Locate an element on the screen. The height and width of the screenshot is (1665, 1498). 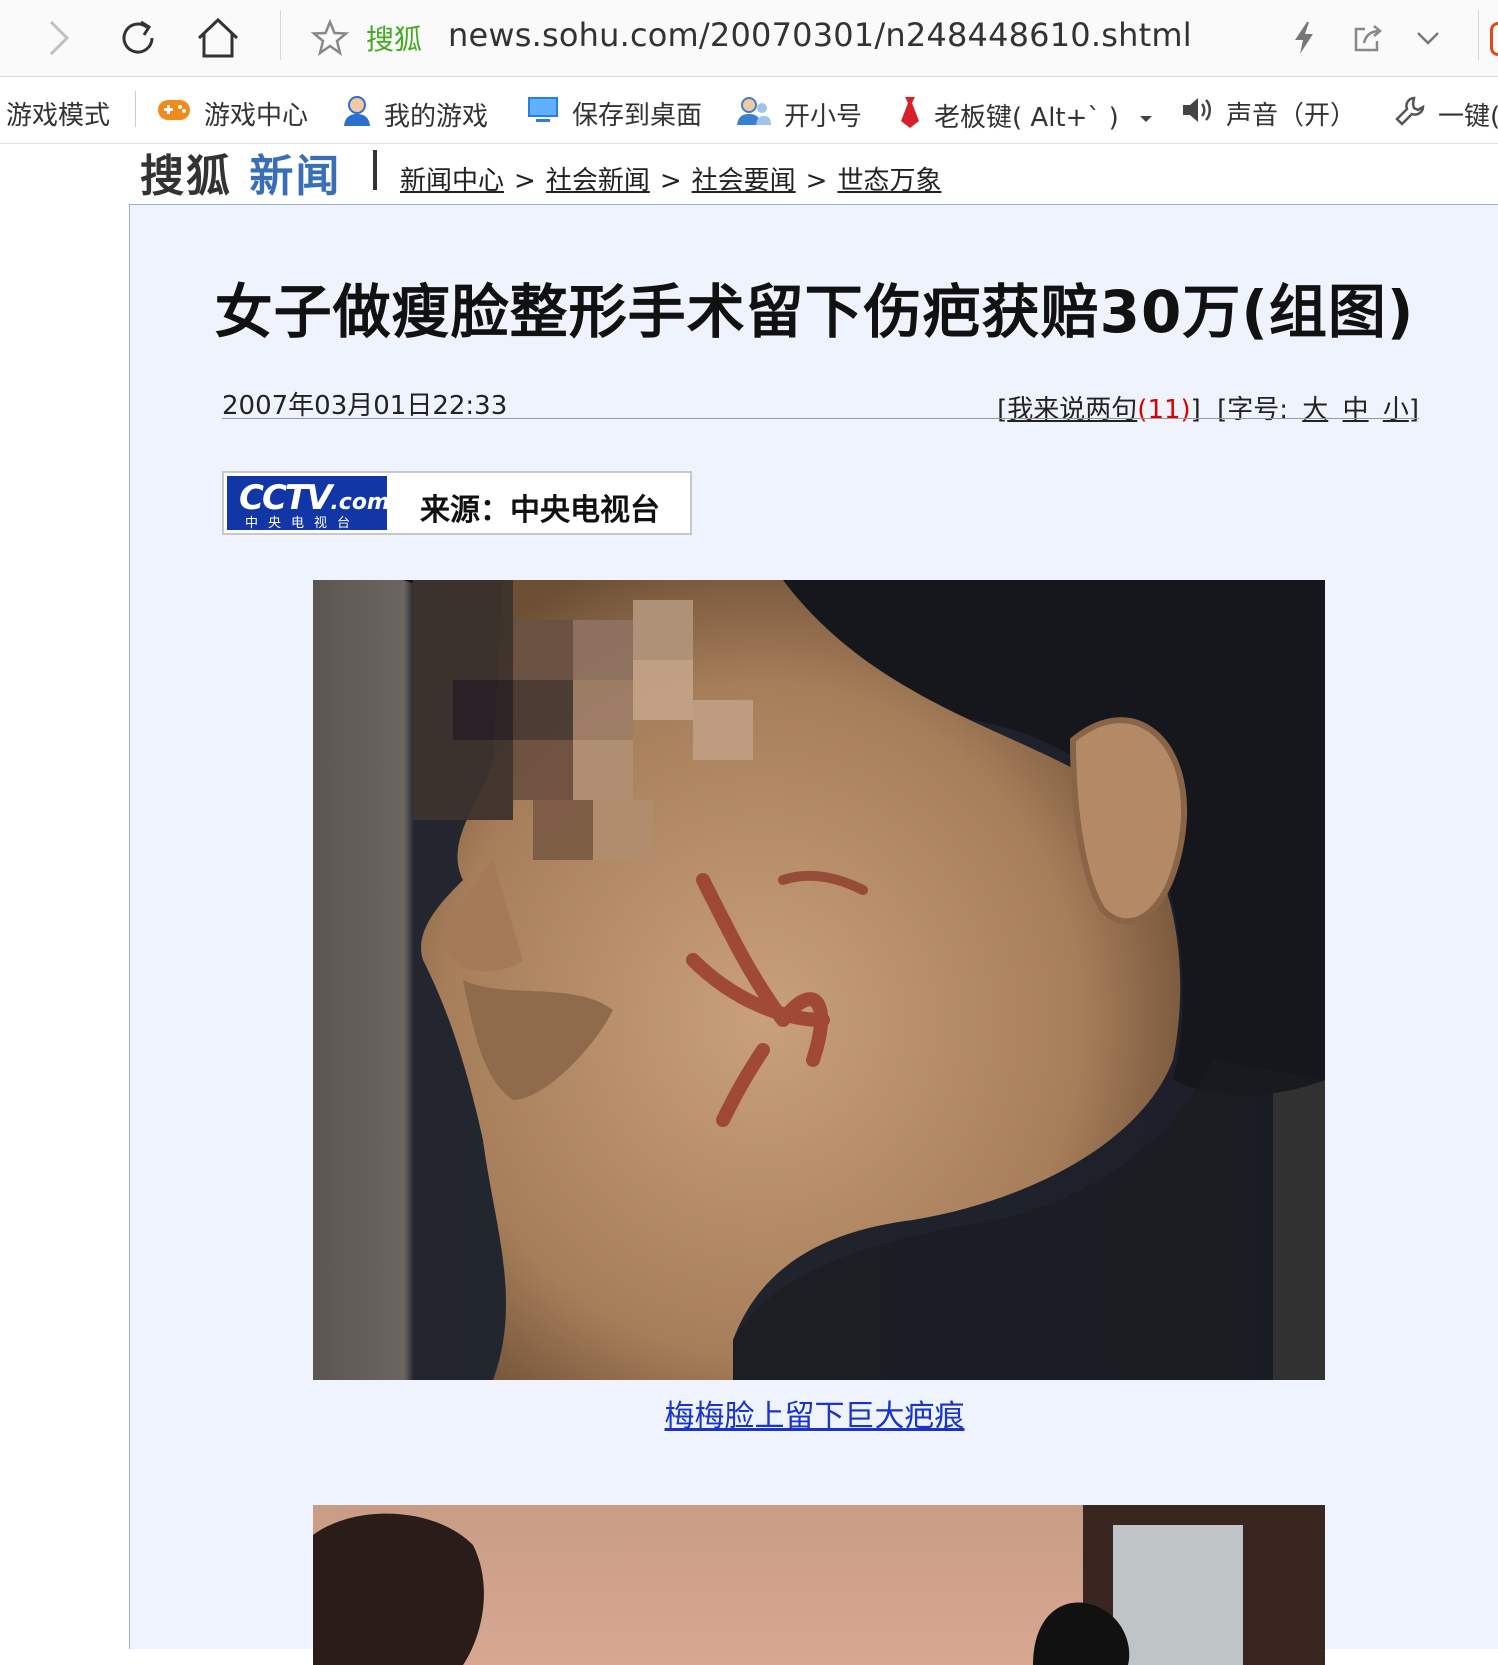
save-to-desktop-button: 保存到桌面 is located at coordinates (614, 113).